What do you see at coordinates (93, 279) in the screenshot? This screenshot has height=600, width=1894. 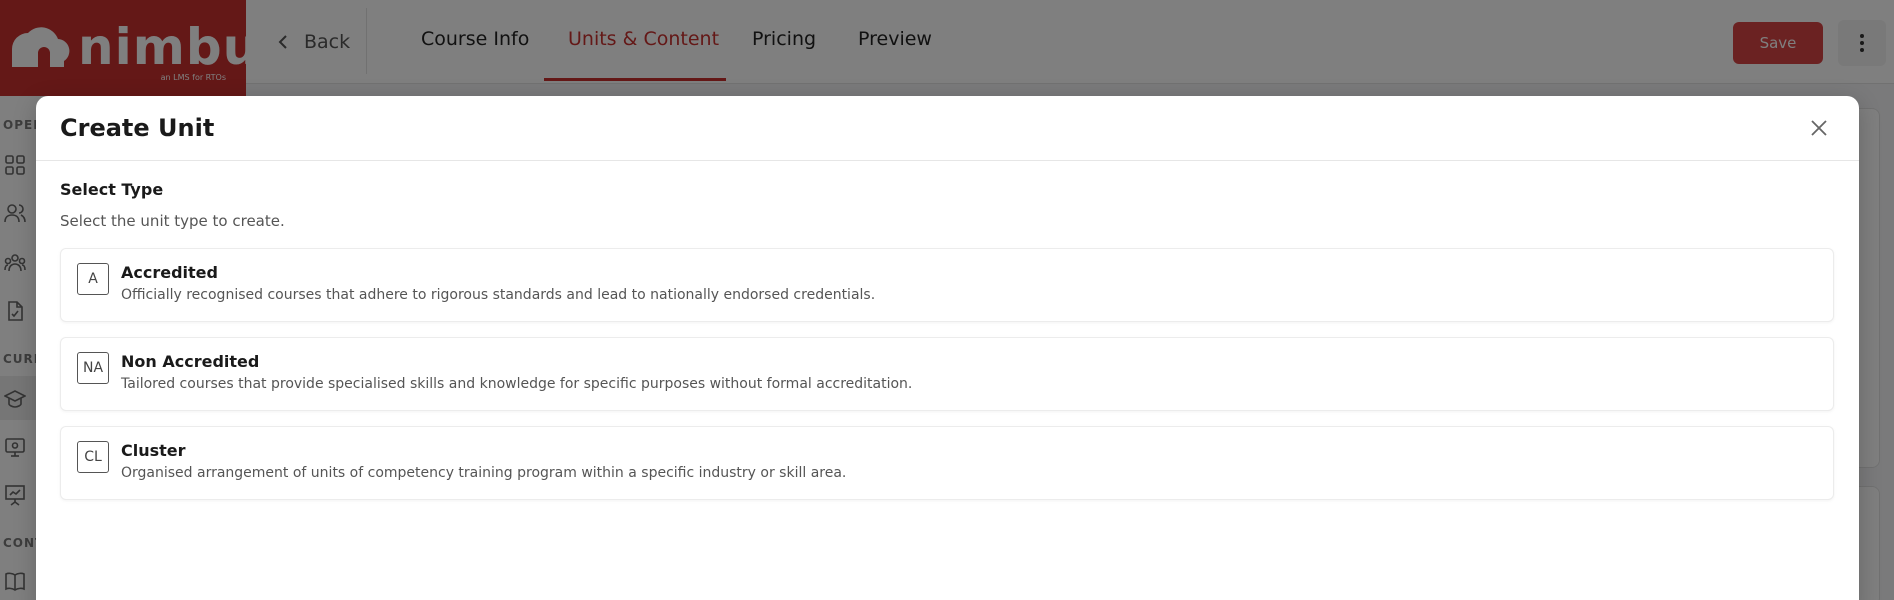 I see `option-badge: A` at bounding box center [93, 279].